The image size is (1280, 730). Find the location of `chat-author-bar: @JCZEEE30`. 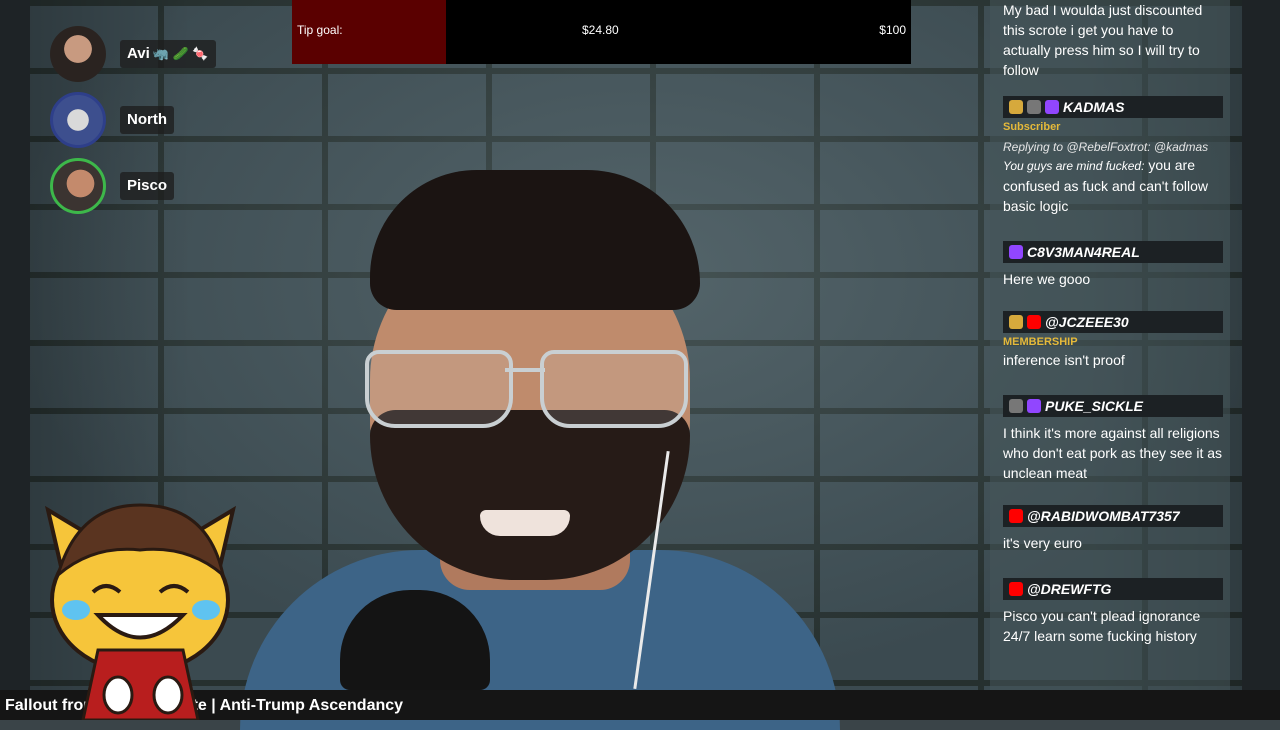

chat-author-bar: @JCZEEE30 is located at coordinates (1113, 322).